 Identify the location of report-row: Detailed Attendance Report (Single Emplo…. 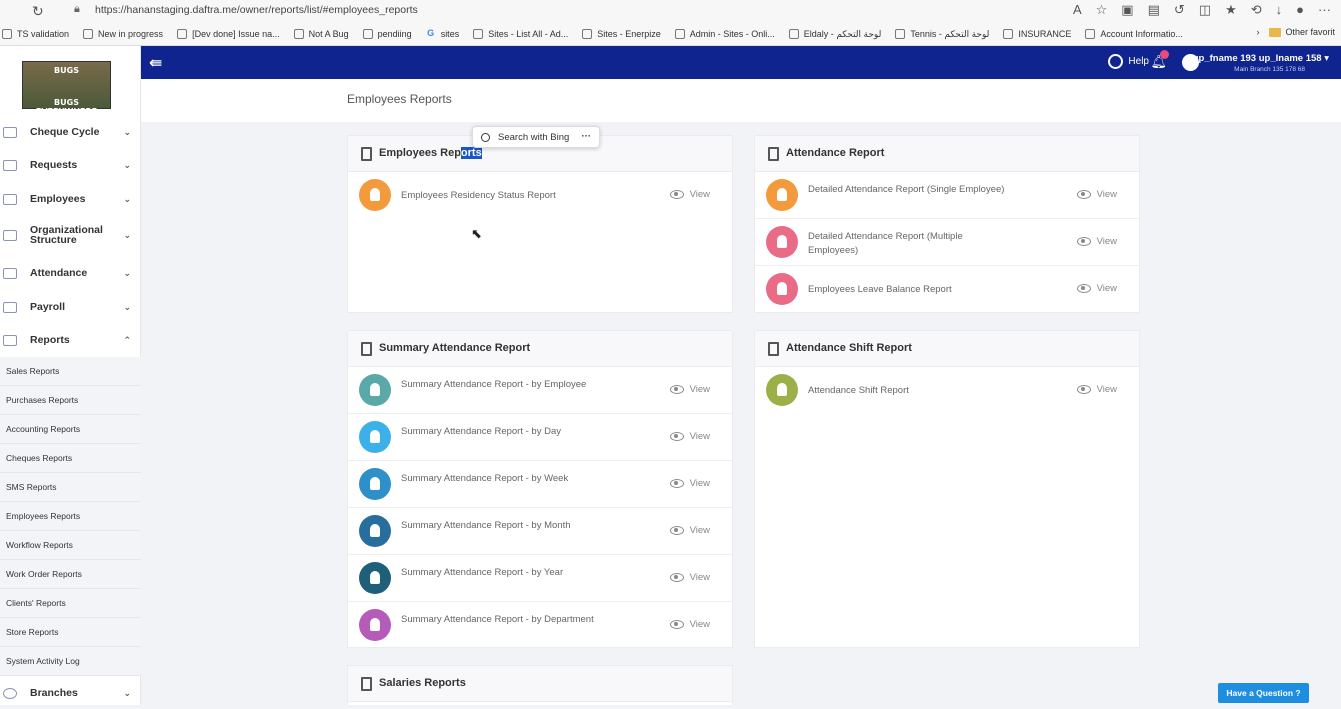
(947, 195).